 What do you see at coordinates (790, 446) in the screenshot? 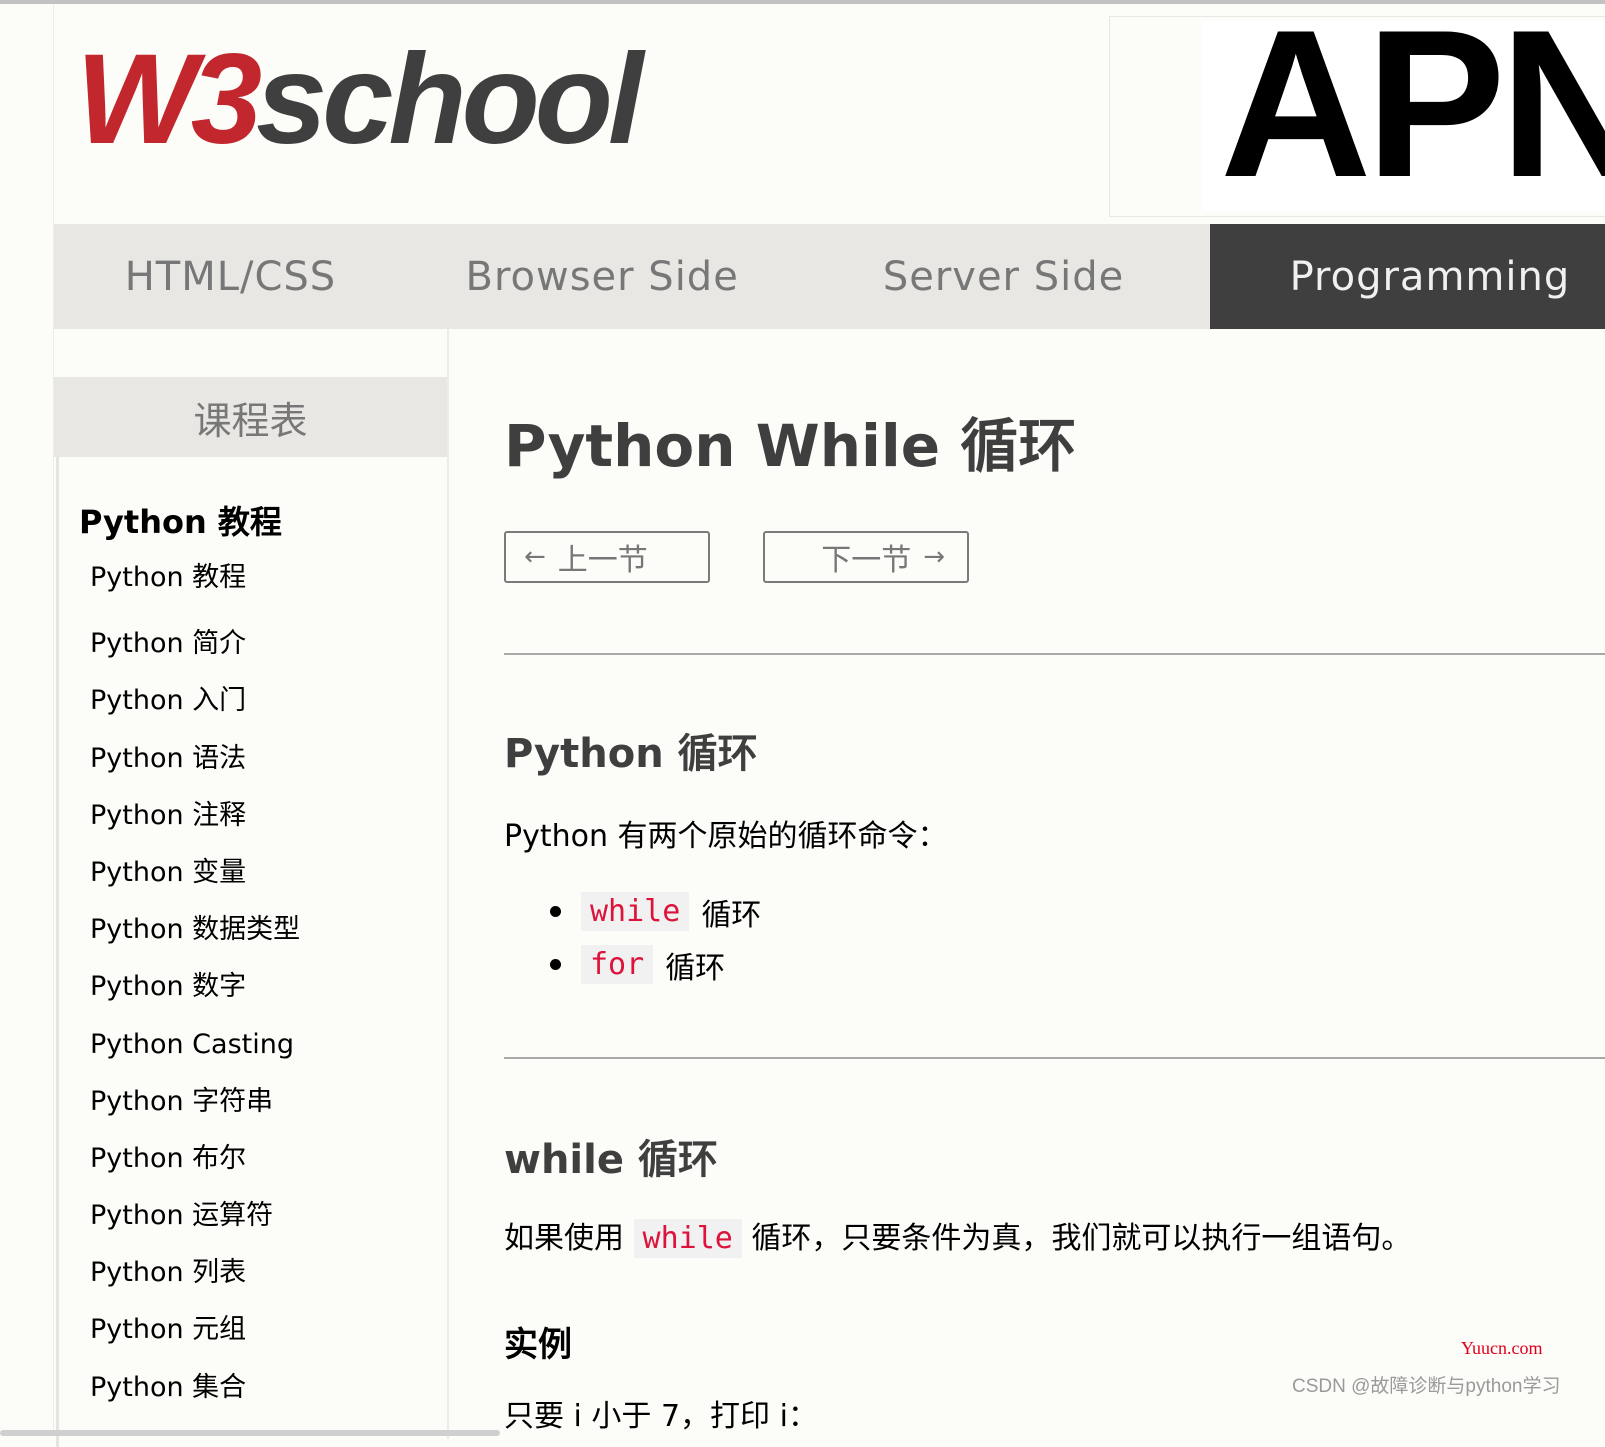
I see `page-title: Python While 循环` at bounding box center [790, 446].